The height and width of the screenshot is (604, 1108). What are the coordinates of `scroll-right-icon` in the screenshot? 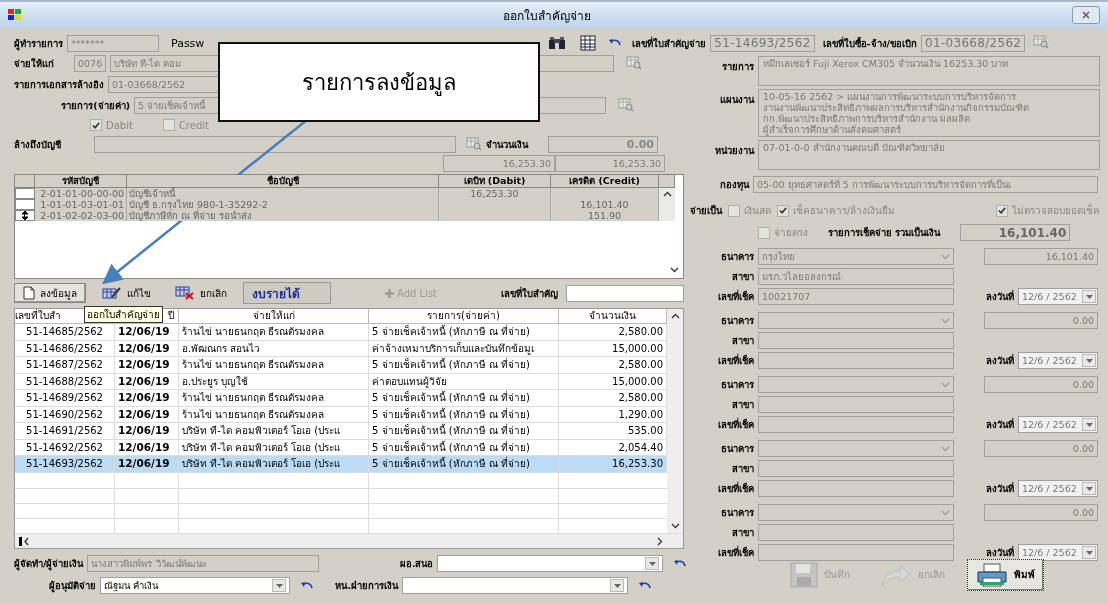 It's located at (660, 541).